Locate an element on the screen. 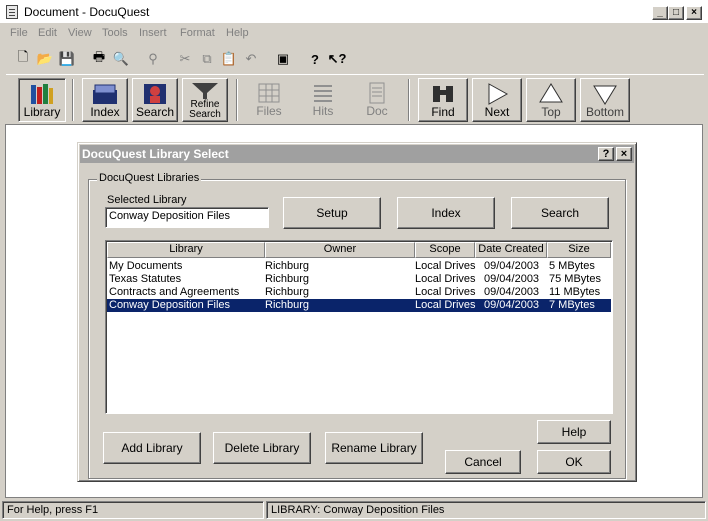 The image size is (708, 521). menu-format: Format is located at coordinates (197, 33).